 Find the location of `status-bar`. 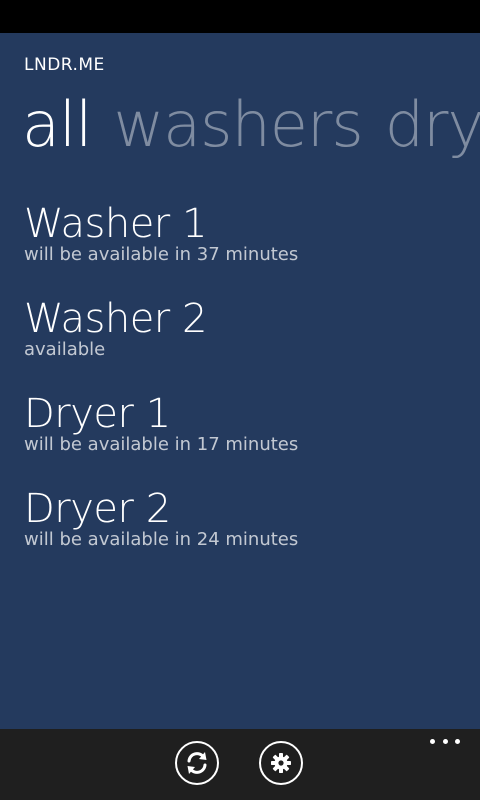

status-bar is located at coordinates (240, 16).